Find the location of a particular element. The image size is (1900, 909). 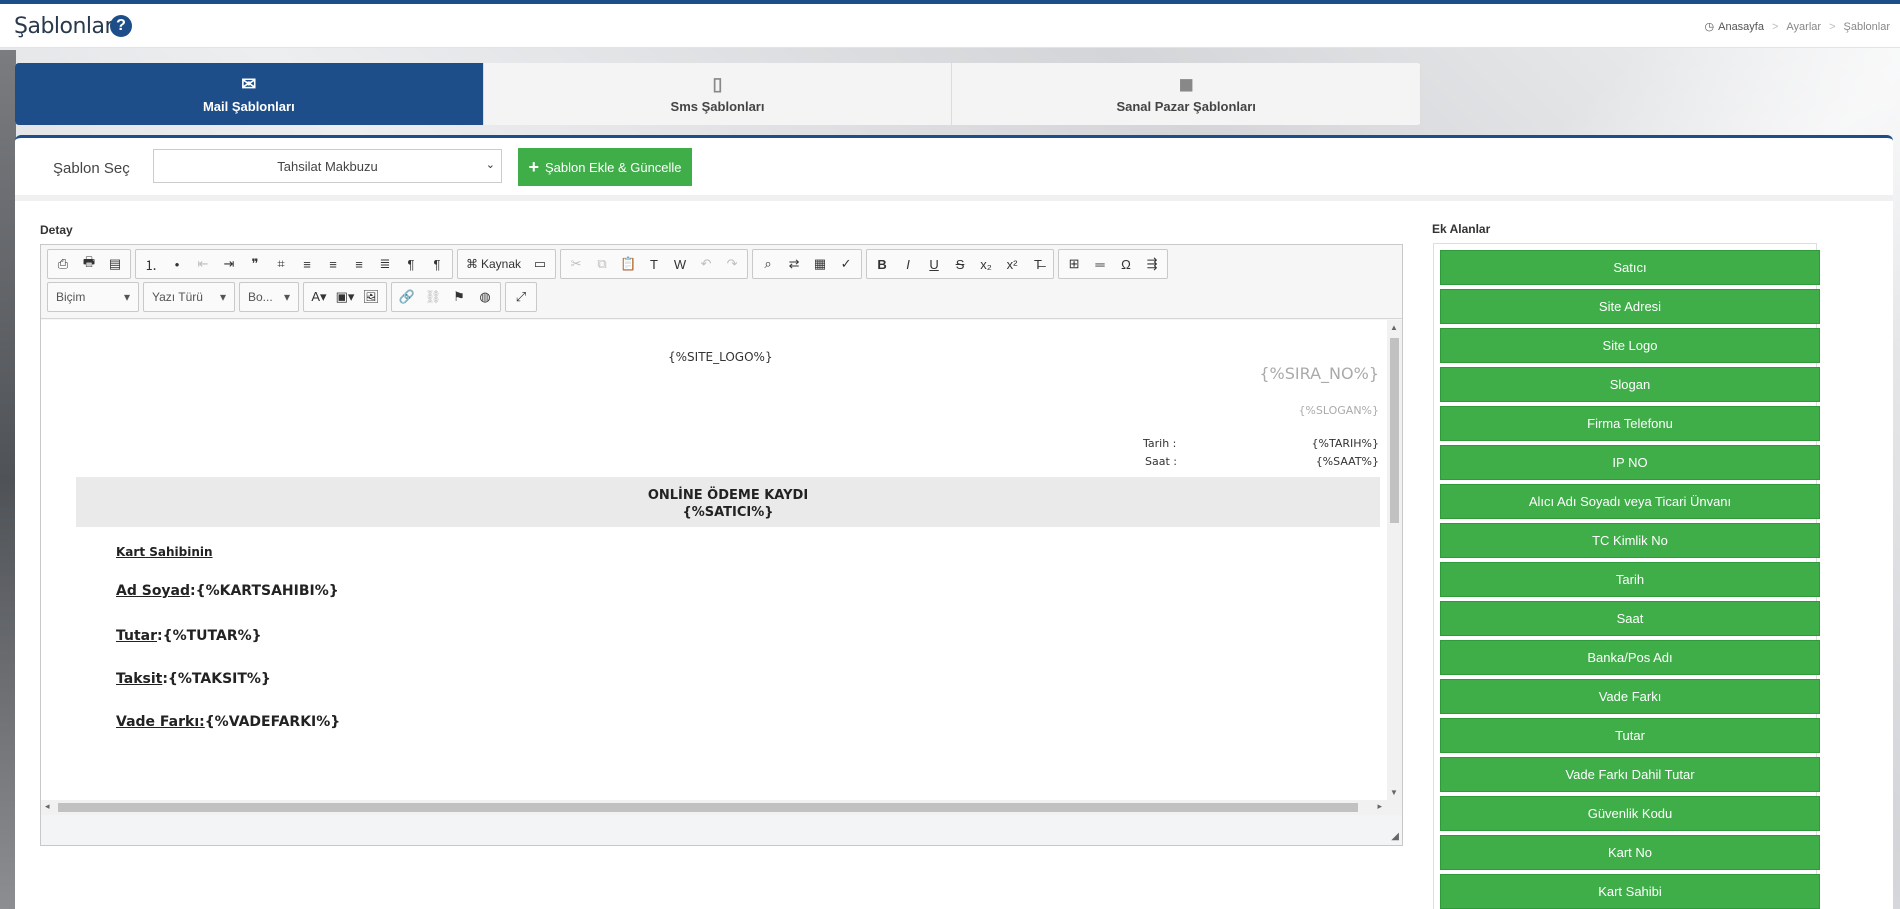

field-button: Vade Farkı is located at coordinates (1630, 696).